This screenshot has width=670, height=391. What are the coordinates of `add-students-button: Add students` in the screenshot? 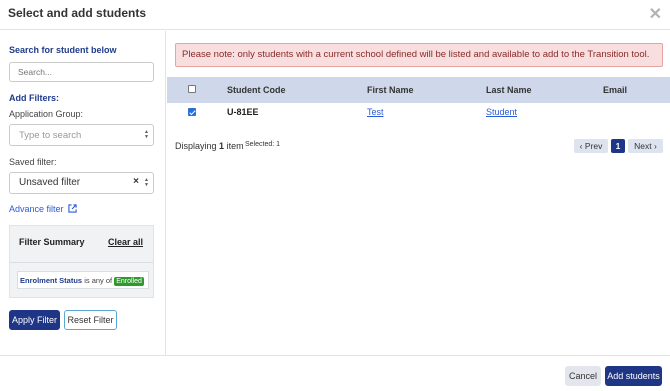 It's located at (633, 376).